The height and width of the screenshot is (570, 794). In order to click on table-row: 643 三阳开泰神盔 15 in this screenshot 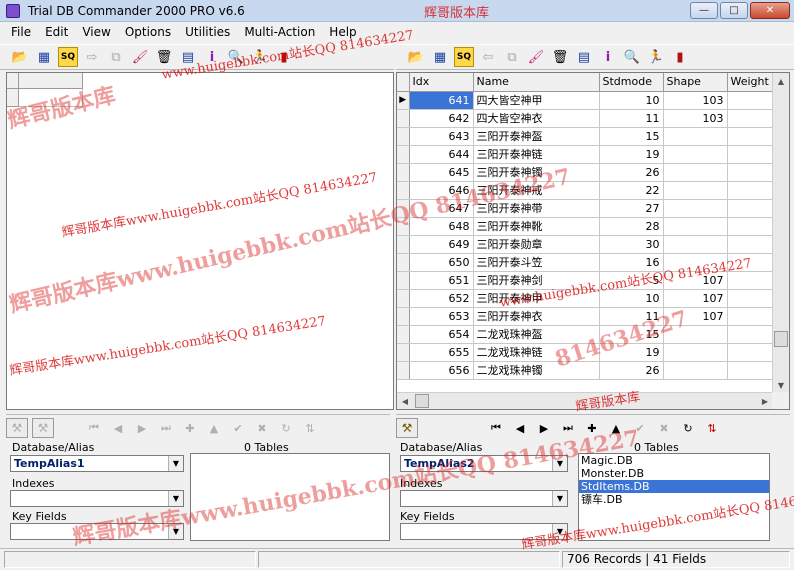, I will do `click(585, 136)`.